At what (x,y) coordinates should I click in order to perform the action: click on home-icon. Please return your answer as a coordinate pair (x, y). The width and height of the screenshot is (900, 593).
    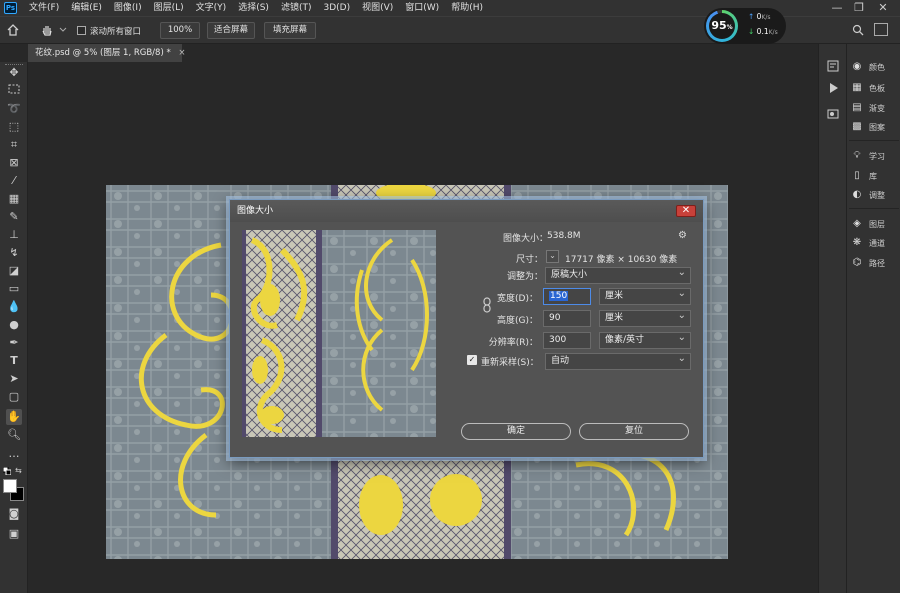
    Looking at the image, I should click on (13, 30).